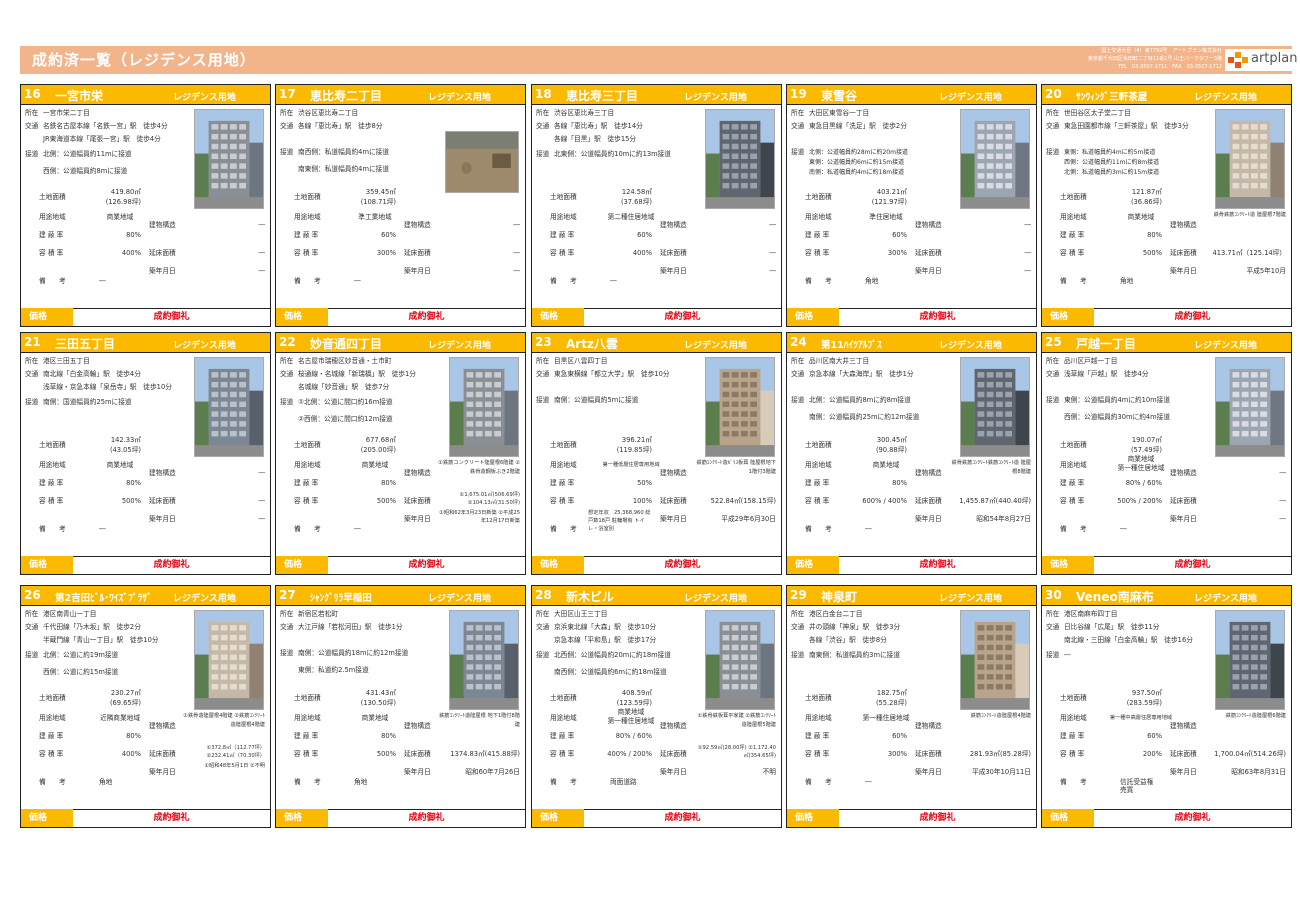  Describe the element at coordinates (333, 670) in the screenshot. I see `road-line: 東側：私道約2.5m接道` at that location.